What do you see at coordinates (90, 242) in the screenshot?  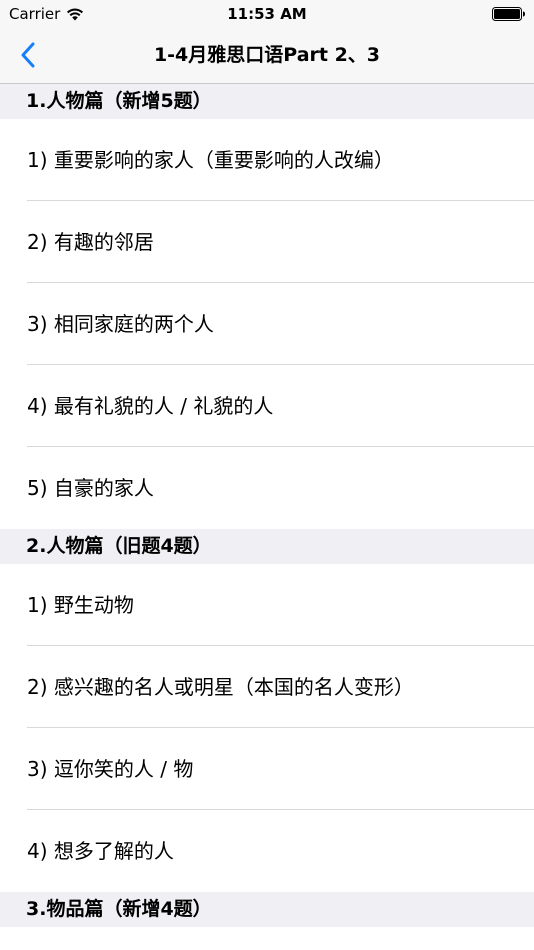 I see `list-item-label: 2) 有趣的邻居` at bounding box center [90, 242].